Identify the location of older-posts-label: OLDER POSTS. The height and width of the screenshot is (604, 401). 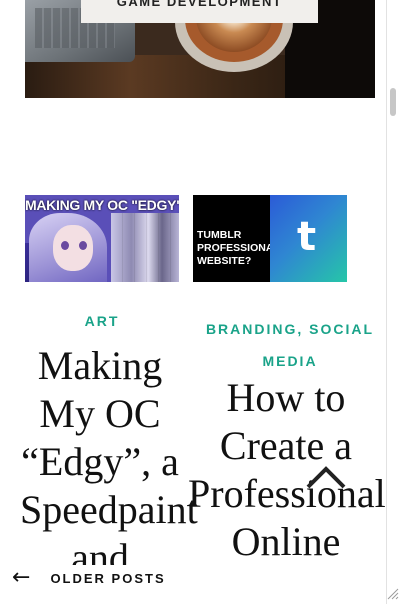
(108, 578).